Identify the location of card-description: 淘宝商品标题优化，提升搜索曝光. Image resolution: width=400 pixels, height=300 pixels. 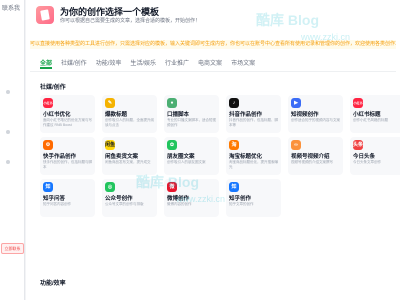
(253, 164).